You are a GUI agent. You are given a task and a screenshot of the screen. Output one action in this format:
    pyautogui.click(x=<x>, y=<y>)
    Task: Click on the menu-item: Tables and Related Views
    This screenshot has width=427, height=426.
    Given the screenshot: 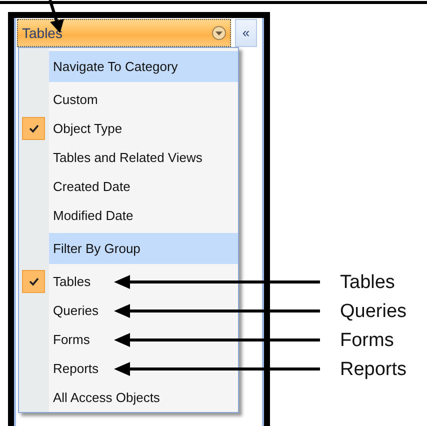 What is the action you would take?
    pyautogui.click(x=127, y=158)
    